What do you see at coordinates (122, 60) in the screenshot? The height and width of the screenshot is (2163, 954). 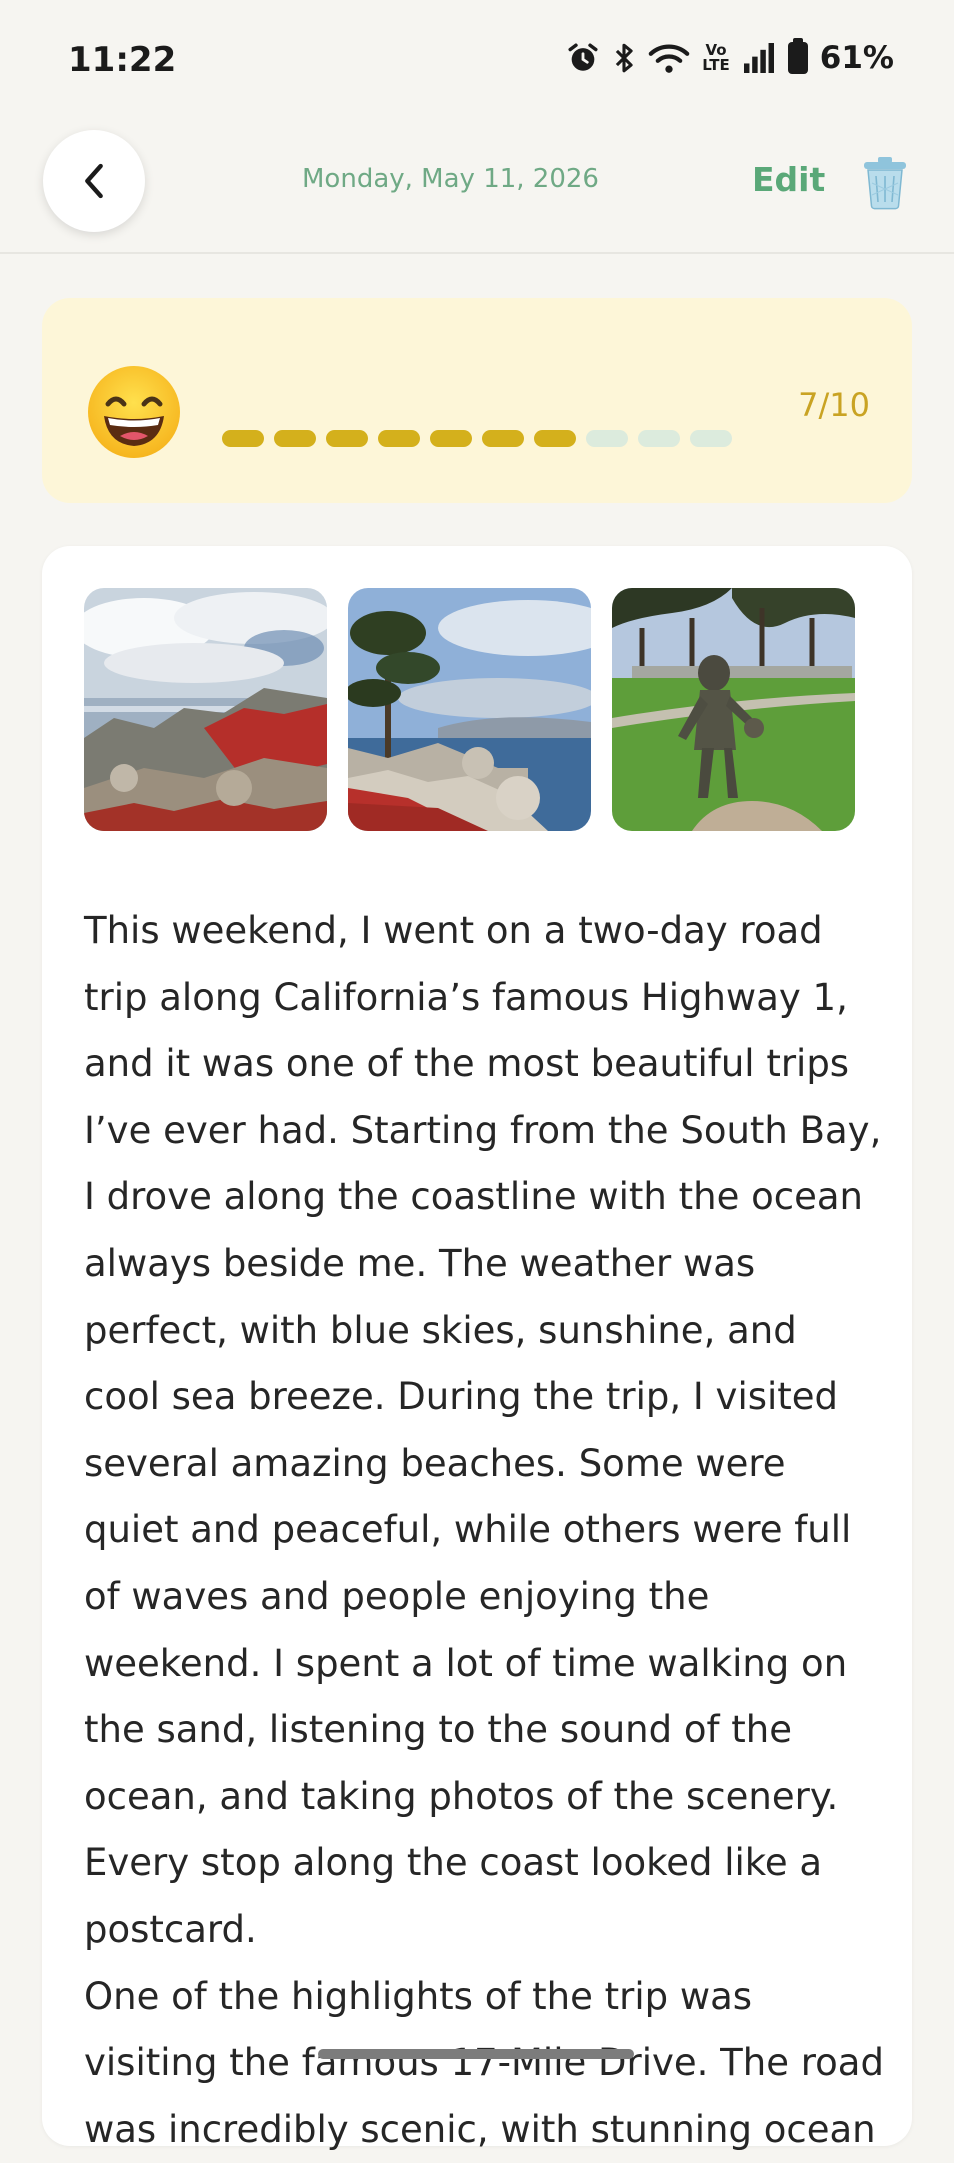 I see `status-time: 11:22` at bounding box center [122, 60].